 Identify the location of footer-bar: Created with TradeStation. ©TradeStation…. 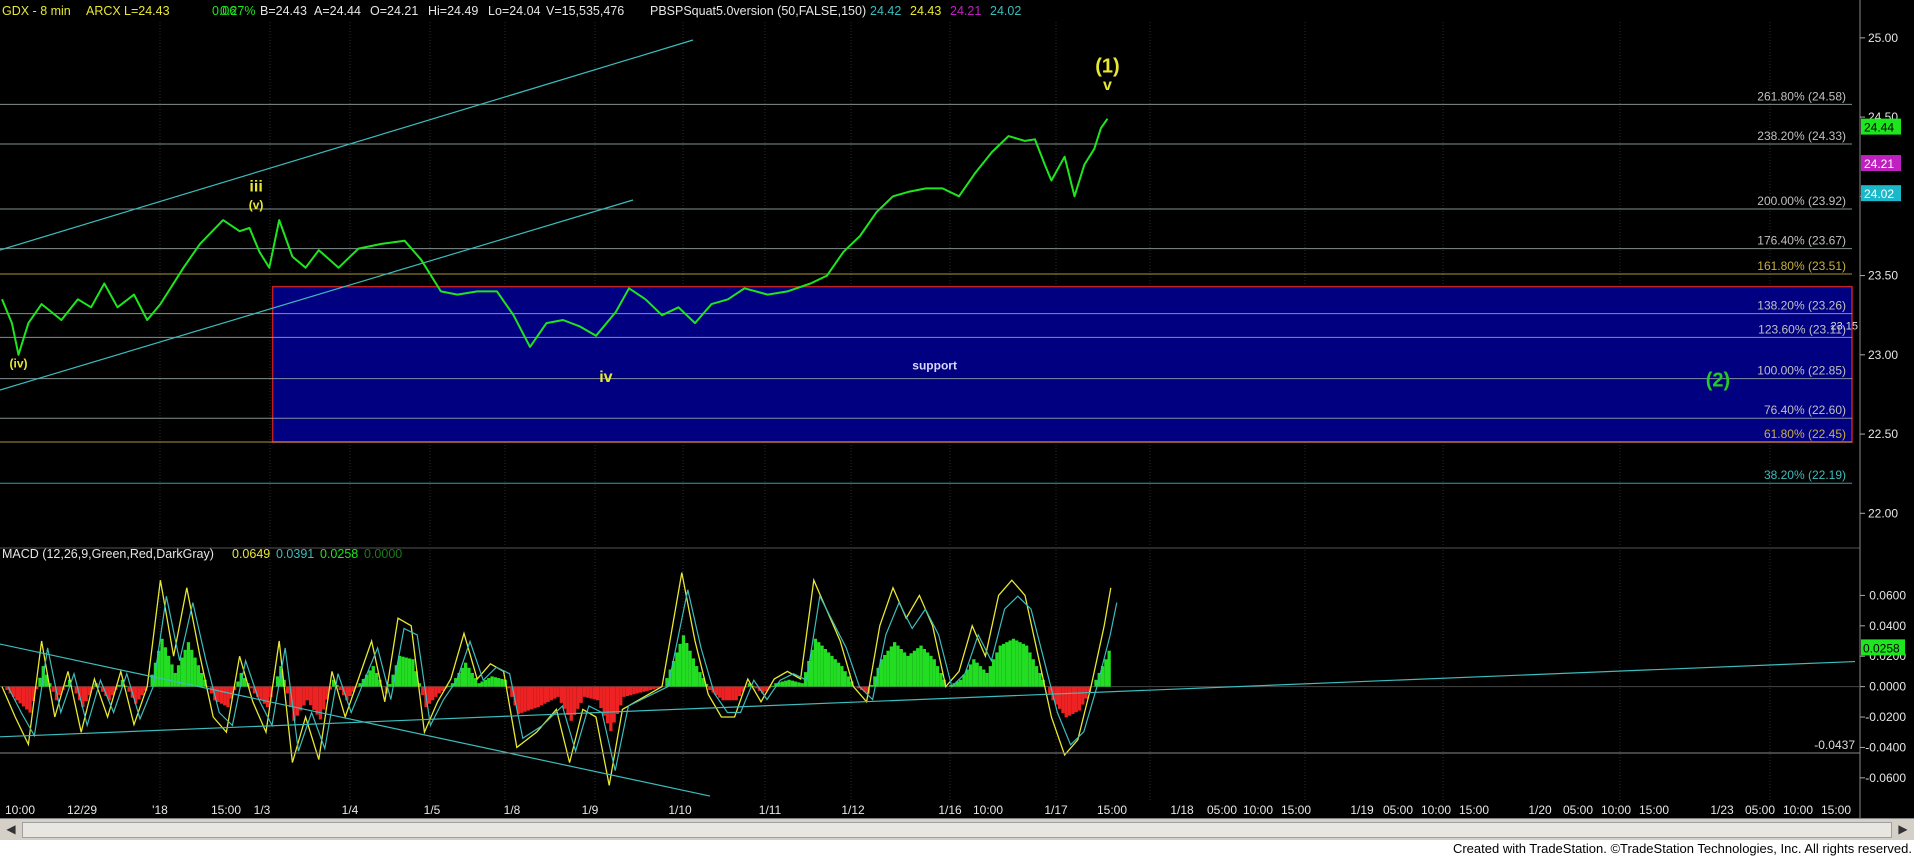
(957, 849).